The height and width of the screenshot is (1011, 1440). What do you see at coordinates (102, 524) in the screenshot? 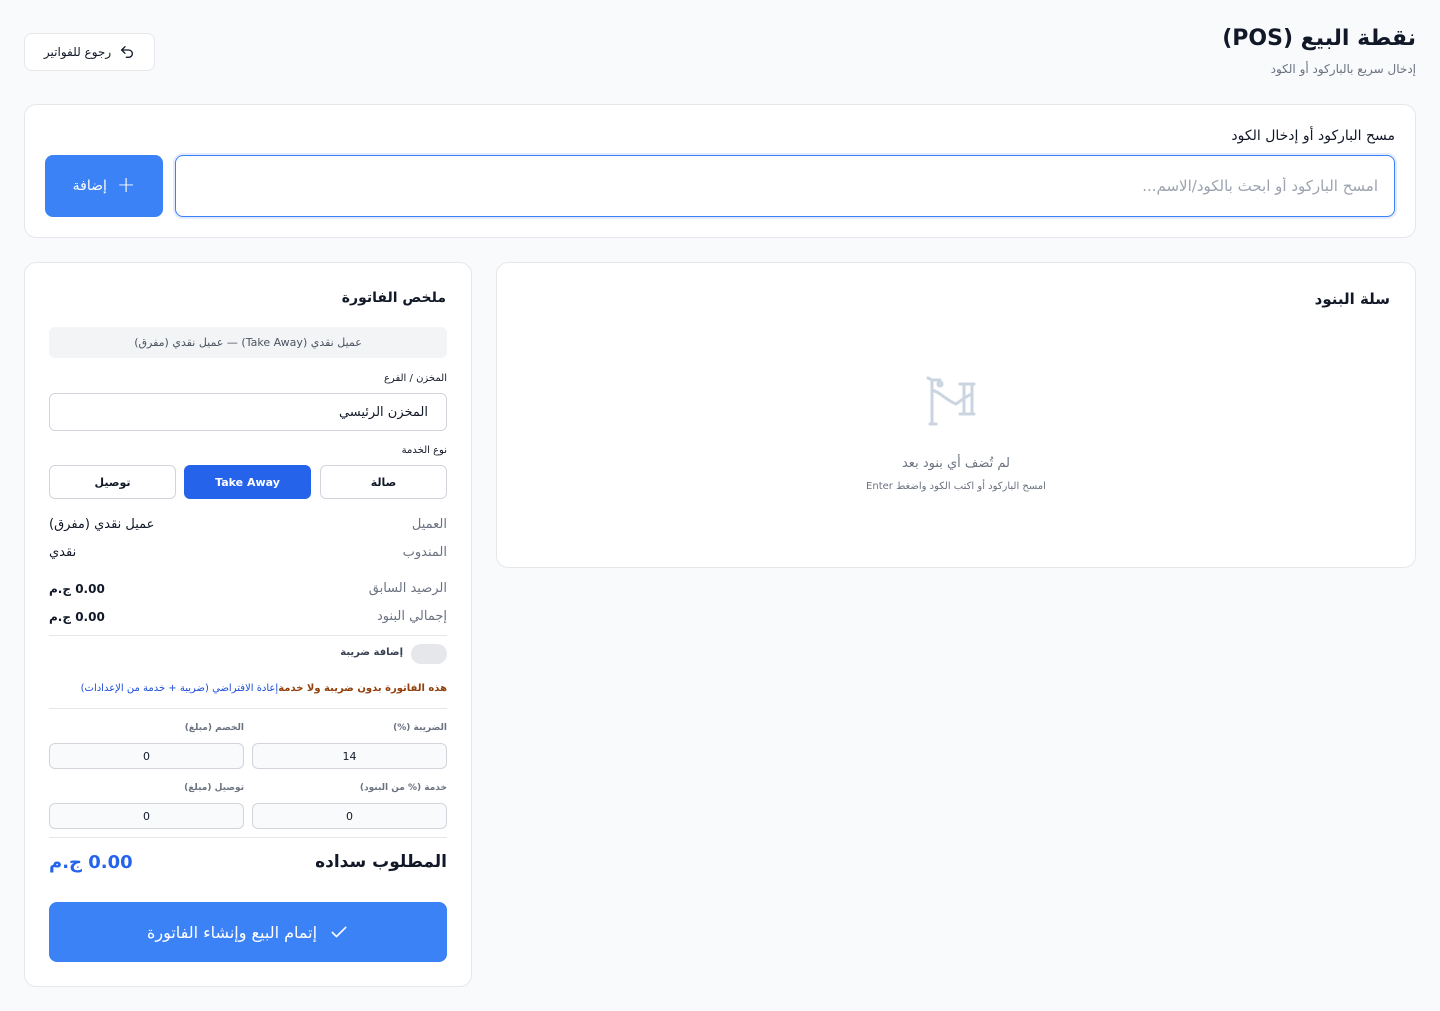
I see `customer-value: عميل نقدي (مفرق)` at bounding box center [102, 524].